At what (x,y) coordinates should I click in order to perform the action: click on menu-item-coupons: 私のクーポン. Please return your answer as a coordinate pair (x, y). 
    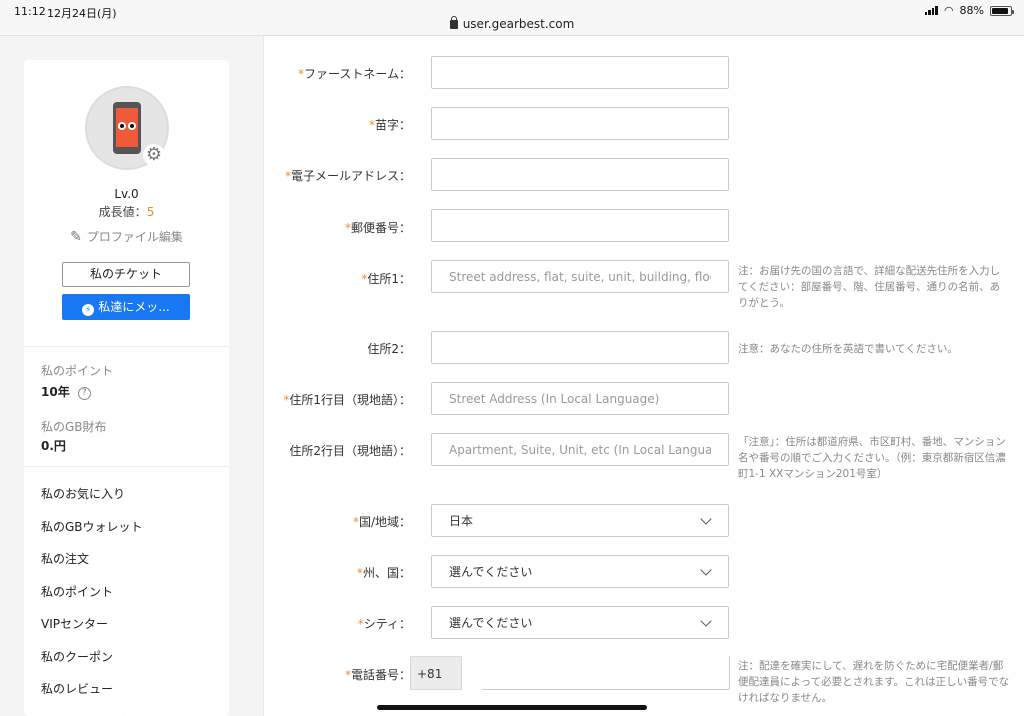
    Looking at the image, I should click on (128, 657).